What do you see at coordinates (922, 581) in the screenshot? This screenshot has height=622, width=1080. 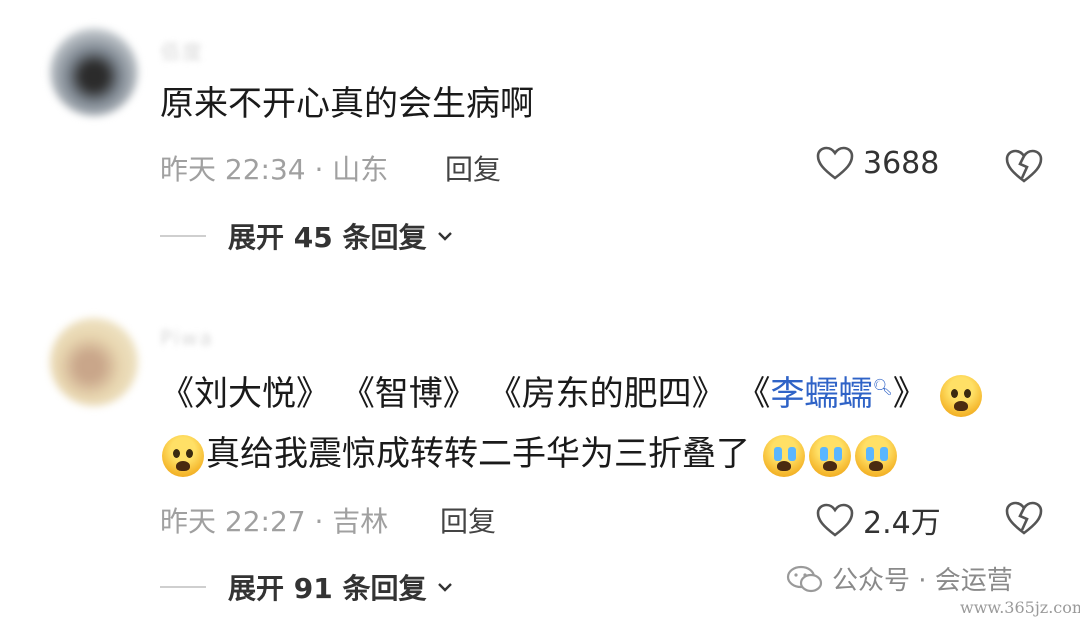 I see `watermark-text: 公众号 · 会运营` at bounding box center [922, 581].